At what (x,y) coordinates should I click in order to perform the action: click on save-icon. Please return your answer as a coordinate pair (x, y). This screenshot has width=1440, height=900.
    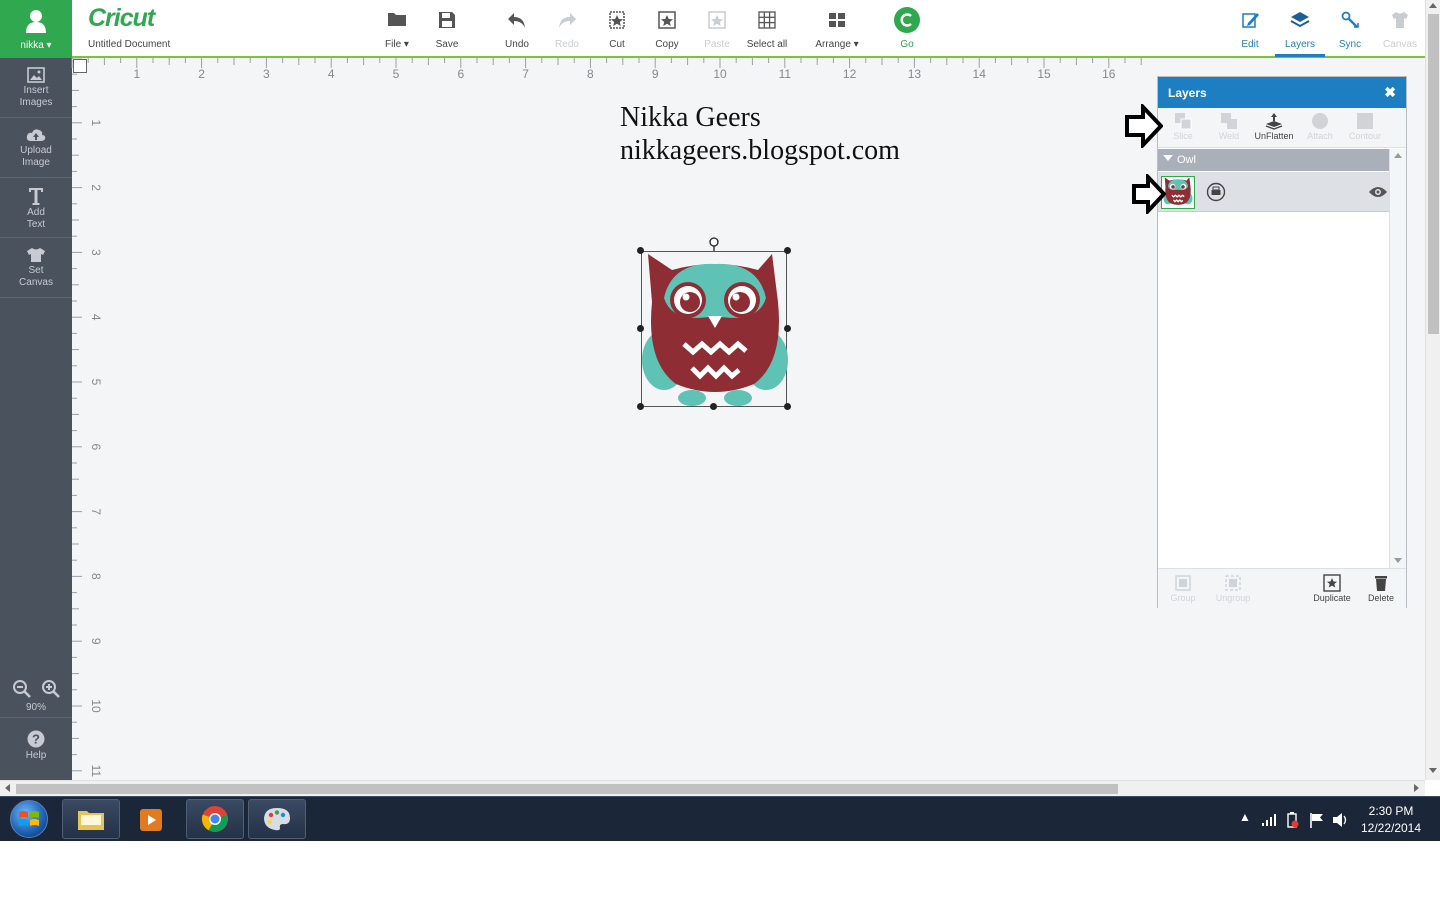
    Looking at the image, I should click on (447, 20).